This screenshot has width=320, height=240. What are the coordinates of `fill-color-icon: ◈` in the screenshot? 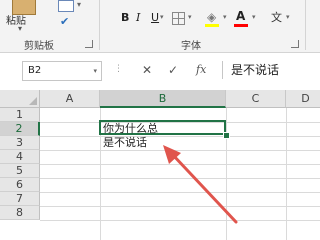 It's located at (211, 17).